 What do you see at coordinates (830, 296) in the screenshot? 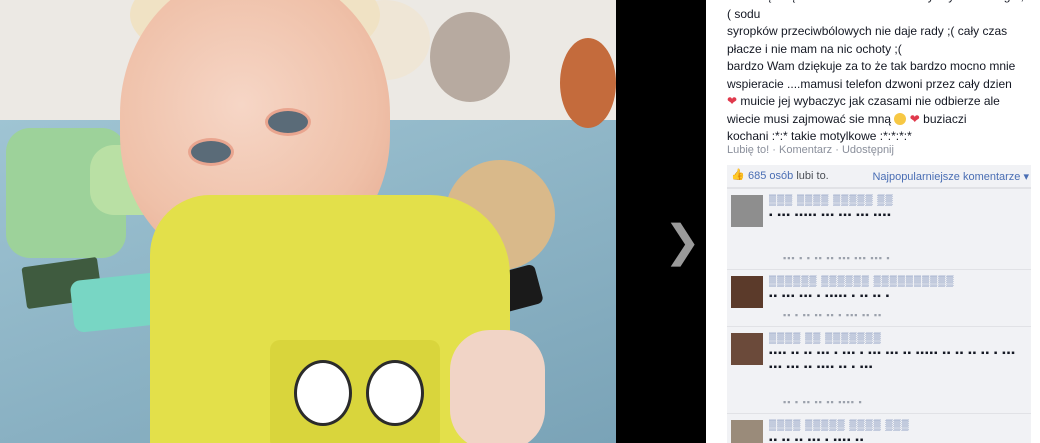
I see `comment-text: ▪▪ ▪▪▪ ▪▪▪ ▪ ▪▪▪▪▪ ▪ ▪▪ ▪▪ ▪` at bounding box center [830, 296].